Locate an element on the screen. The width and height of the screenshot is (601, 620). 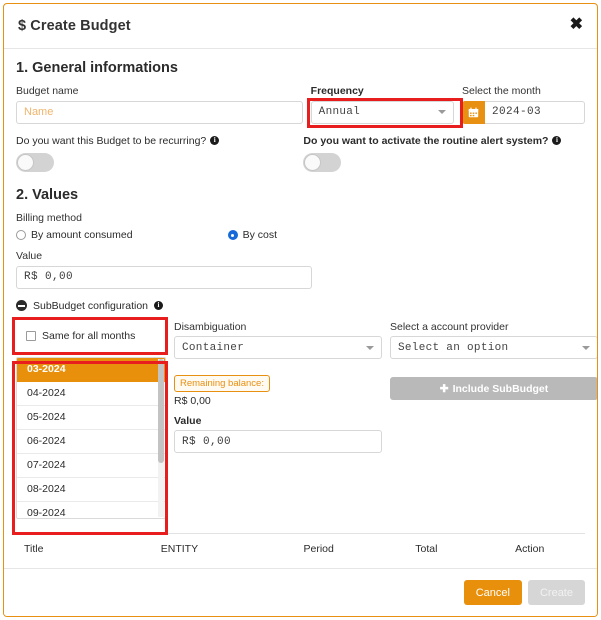
list-item: 07-2024 is located at coordinates (91, 465).